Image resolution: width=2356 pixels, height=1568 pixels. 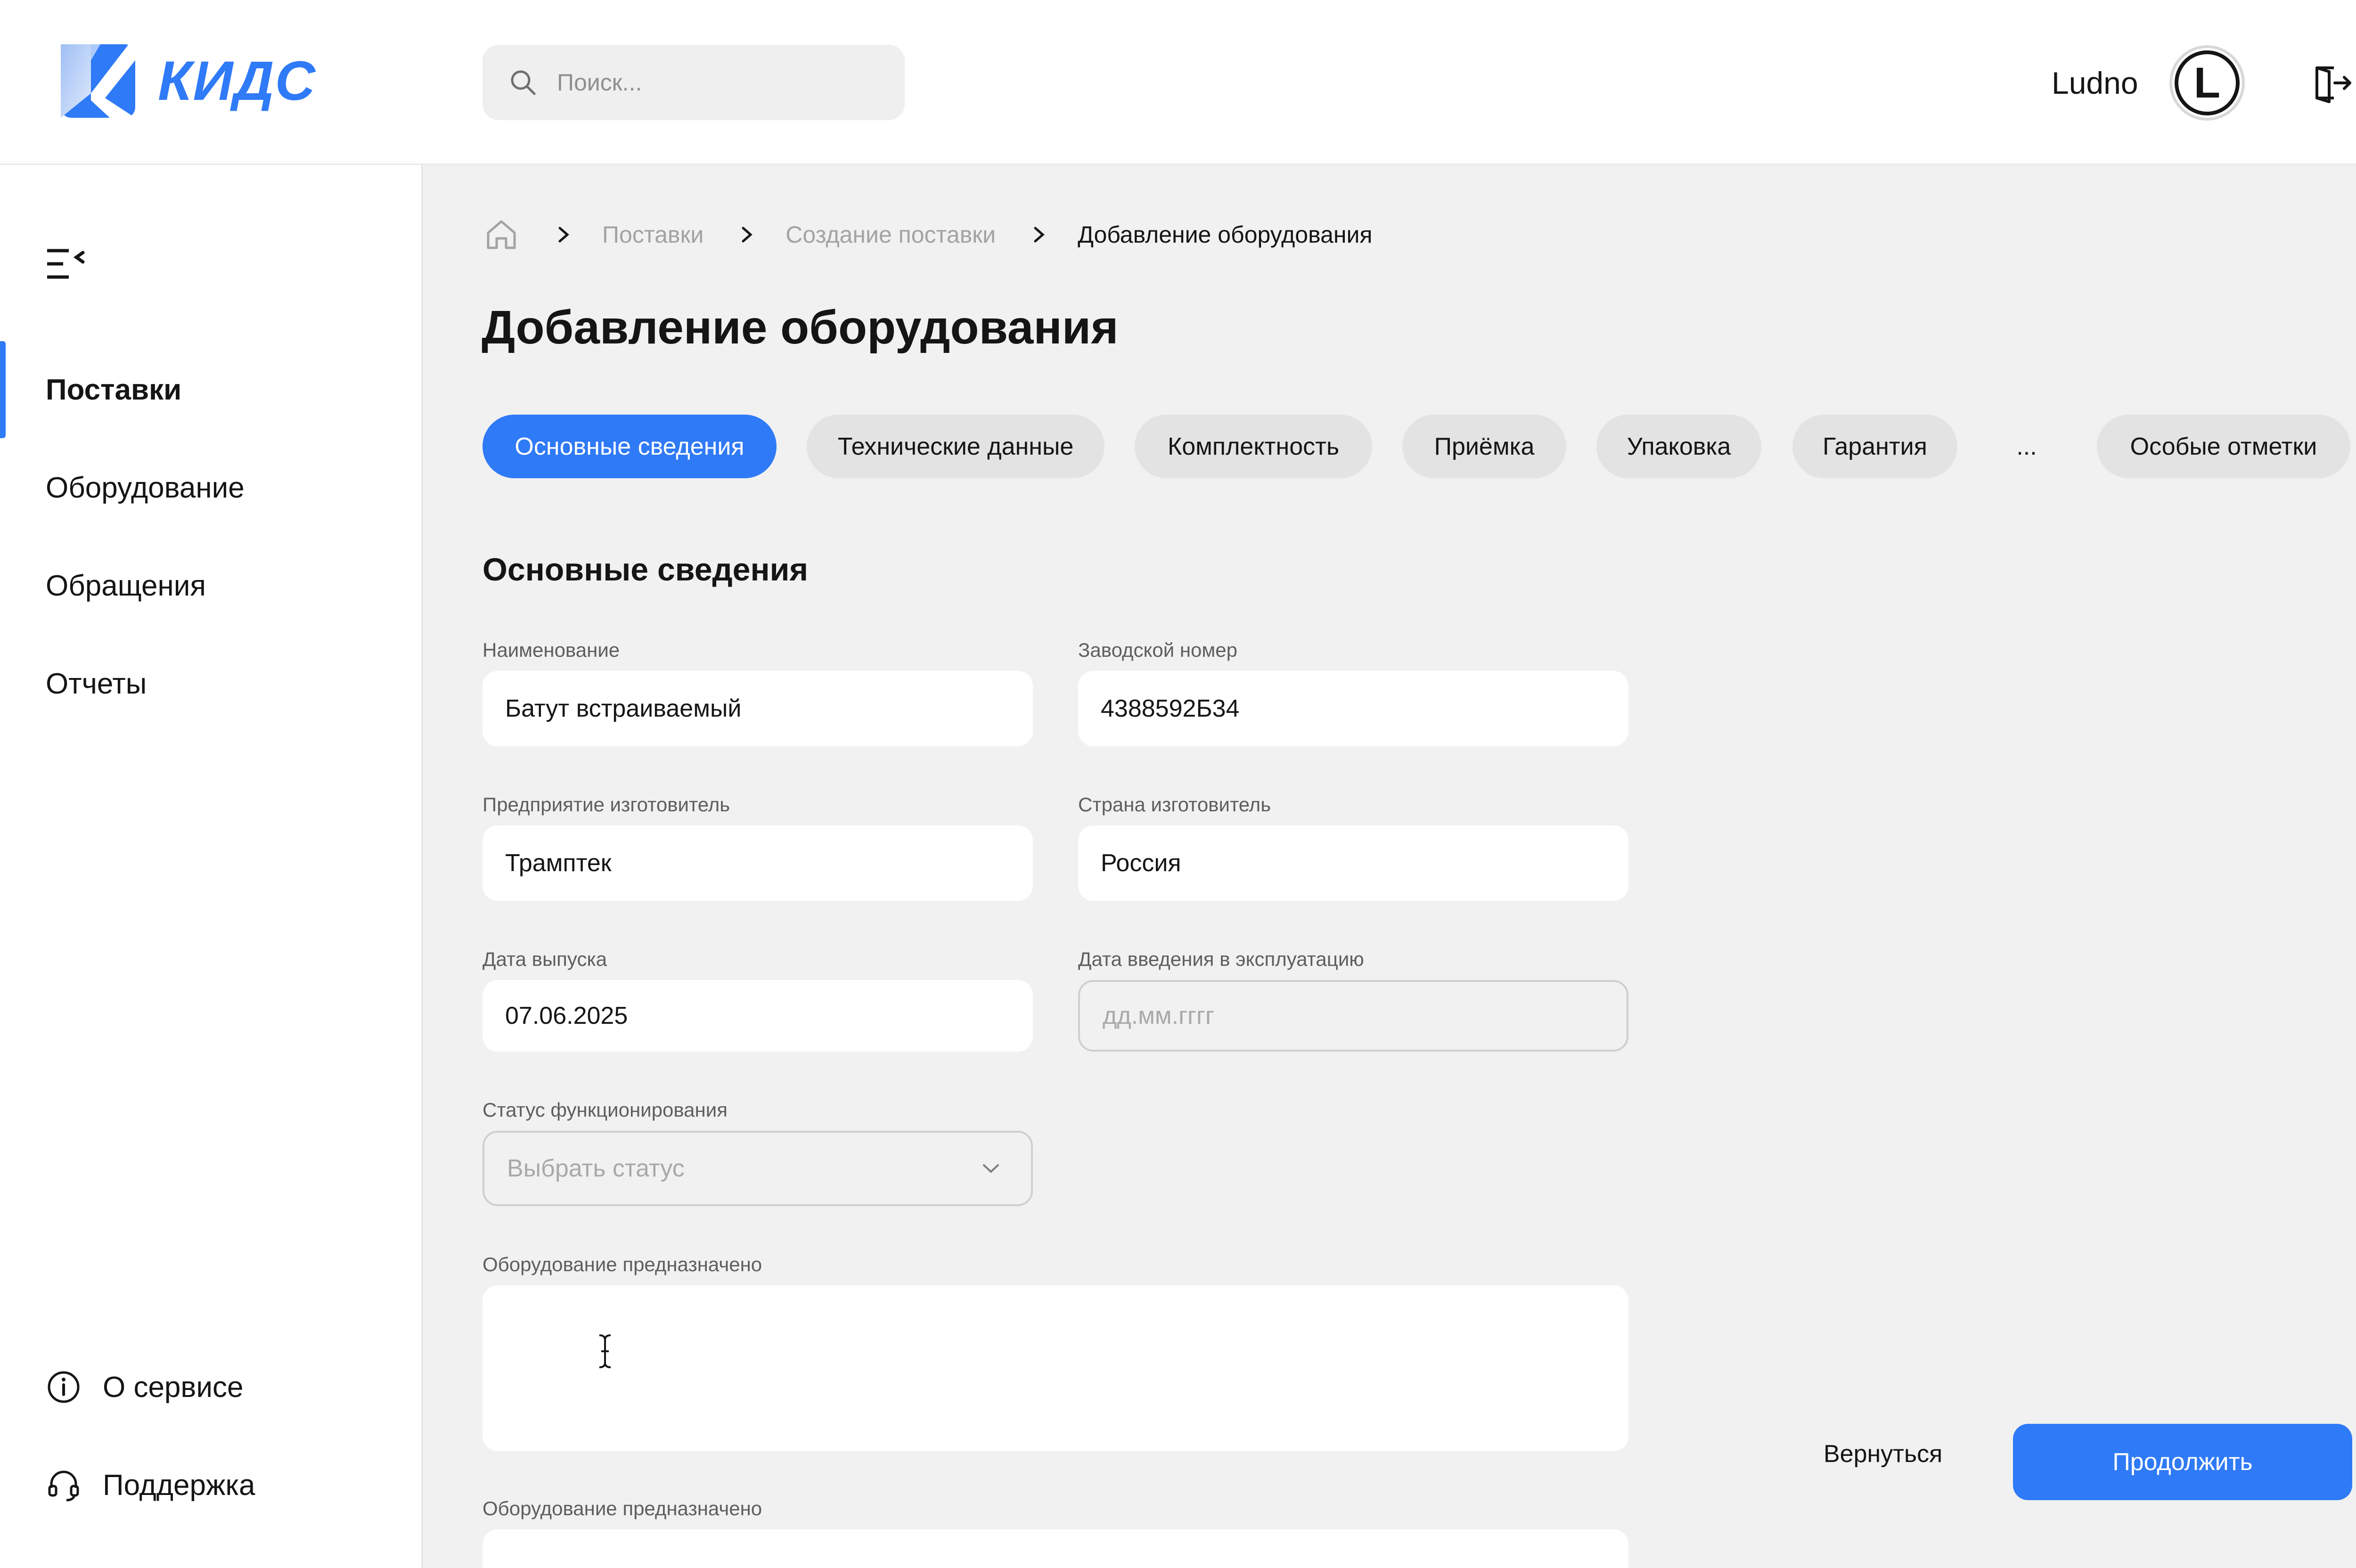 I want to click on sidebar-item-deliveries: Поставки, so click(x=210, y=389).